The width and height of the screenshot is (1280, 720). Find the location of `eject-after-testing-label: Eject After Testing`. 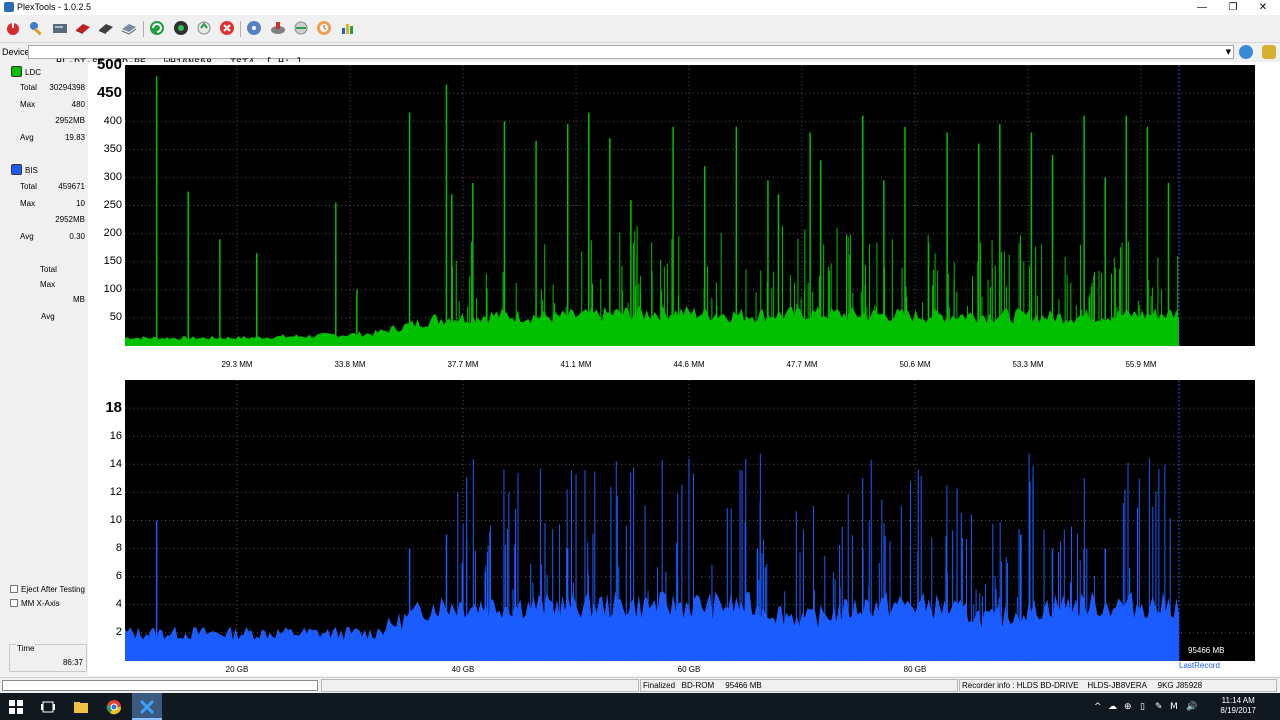

eject-after-testing-label: Eject After Testing is located at coordinates (53, 589).